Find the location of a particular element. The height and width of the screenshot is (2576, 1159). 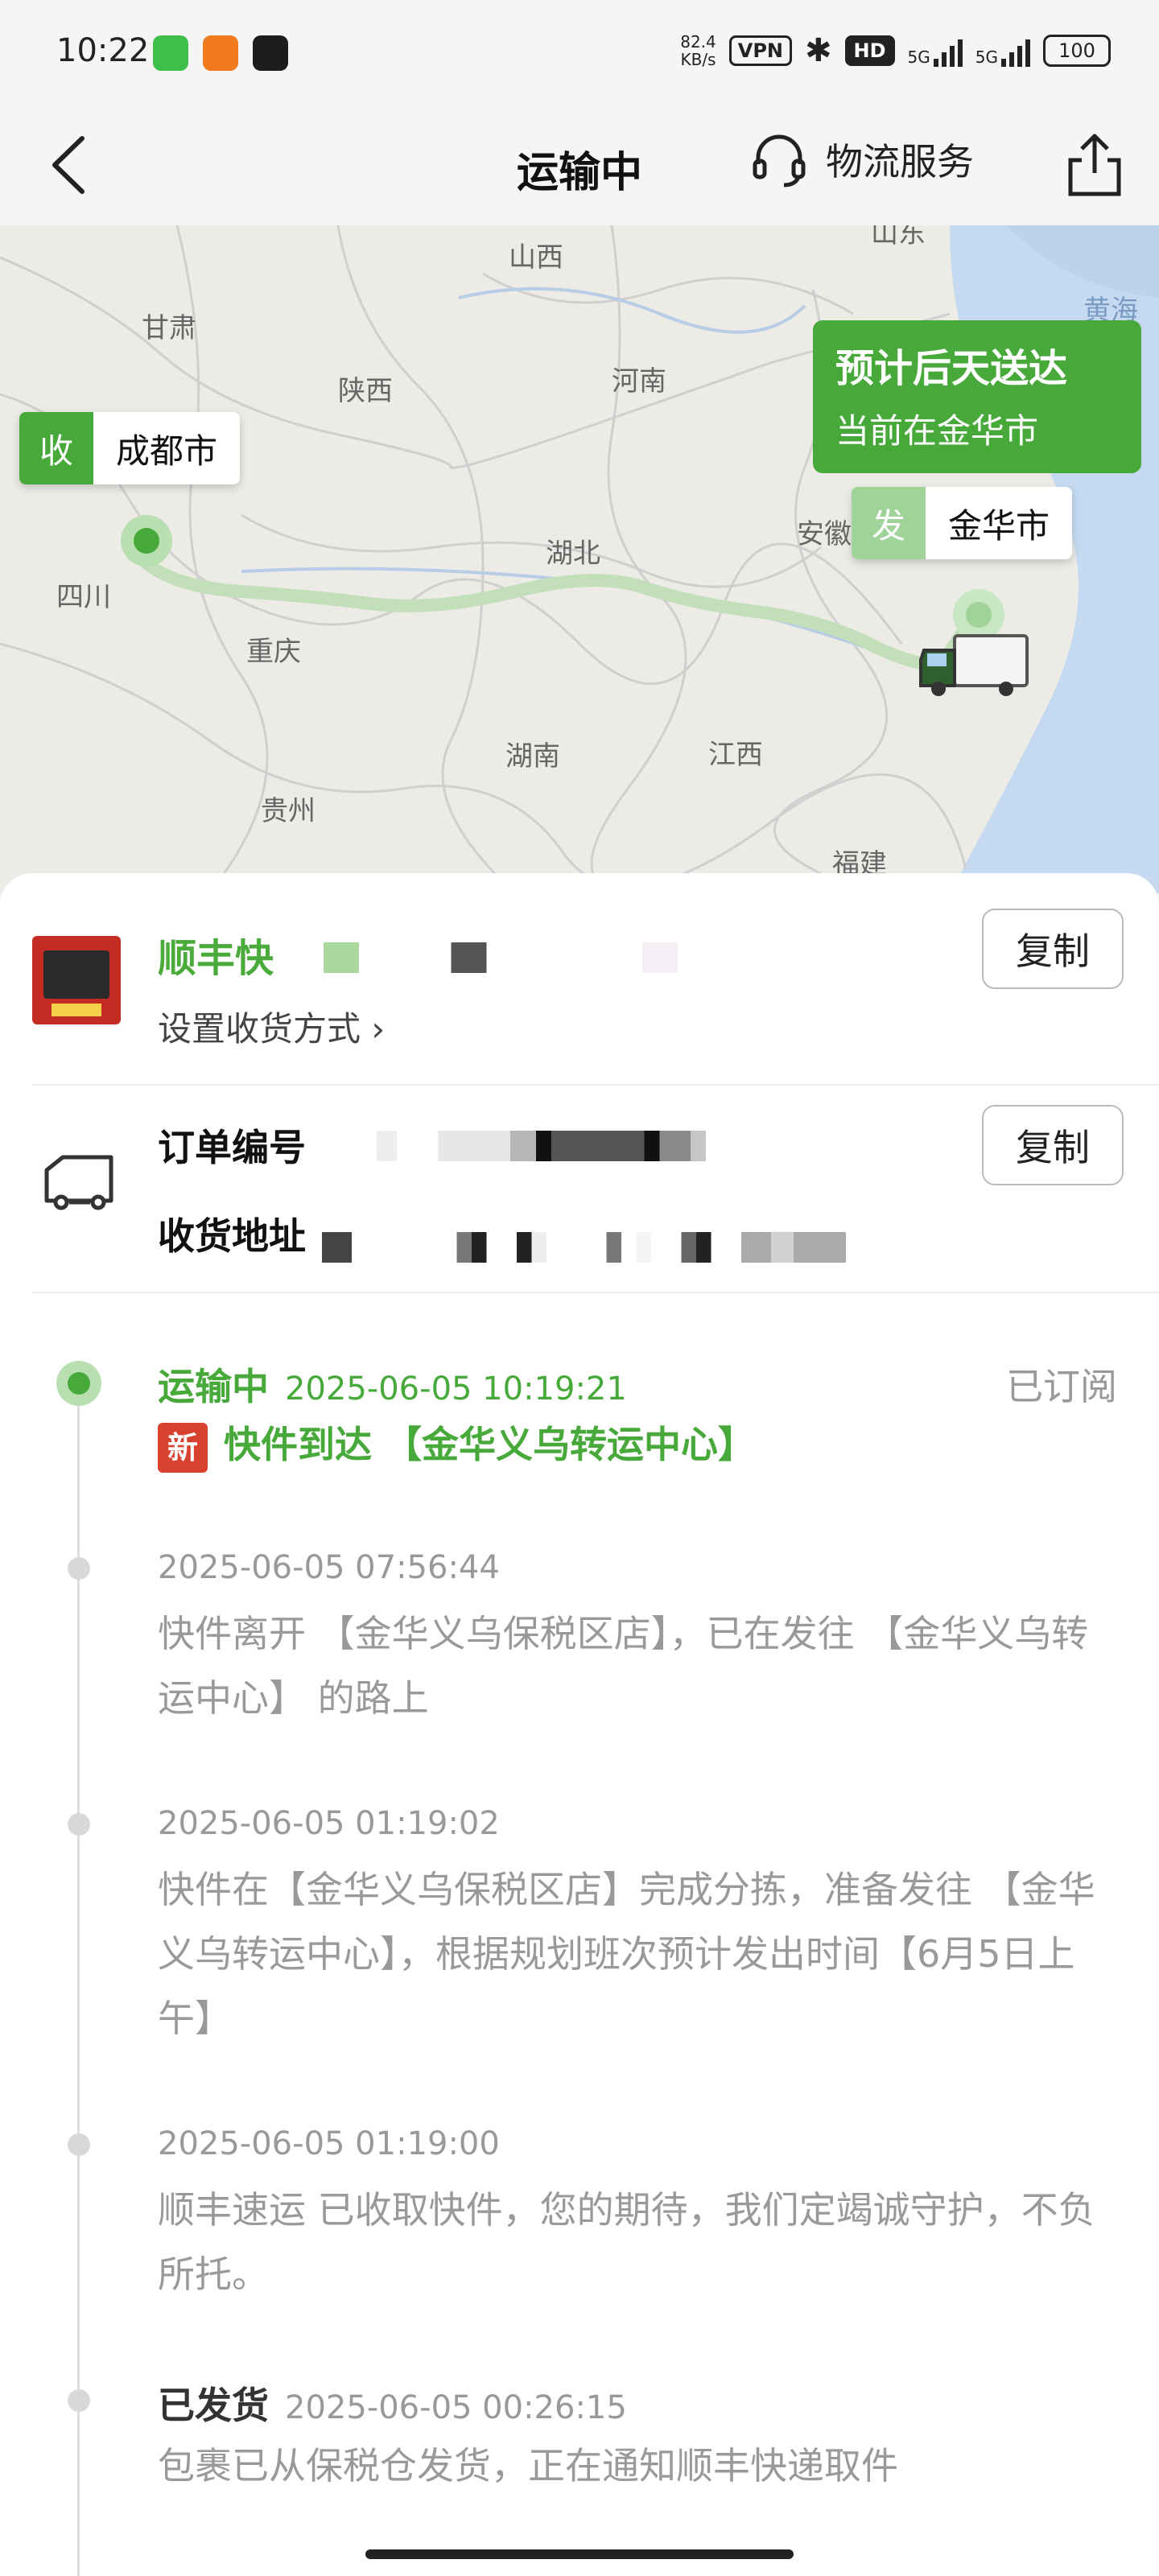

page-title: 运输中 is located at coordinates (579, 173).